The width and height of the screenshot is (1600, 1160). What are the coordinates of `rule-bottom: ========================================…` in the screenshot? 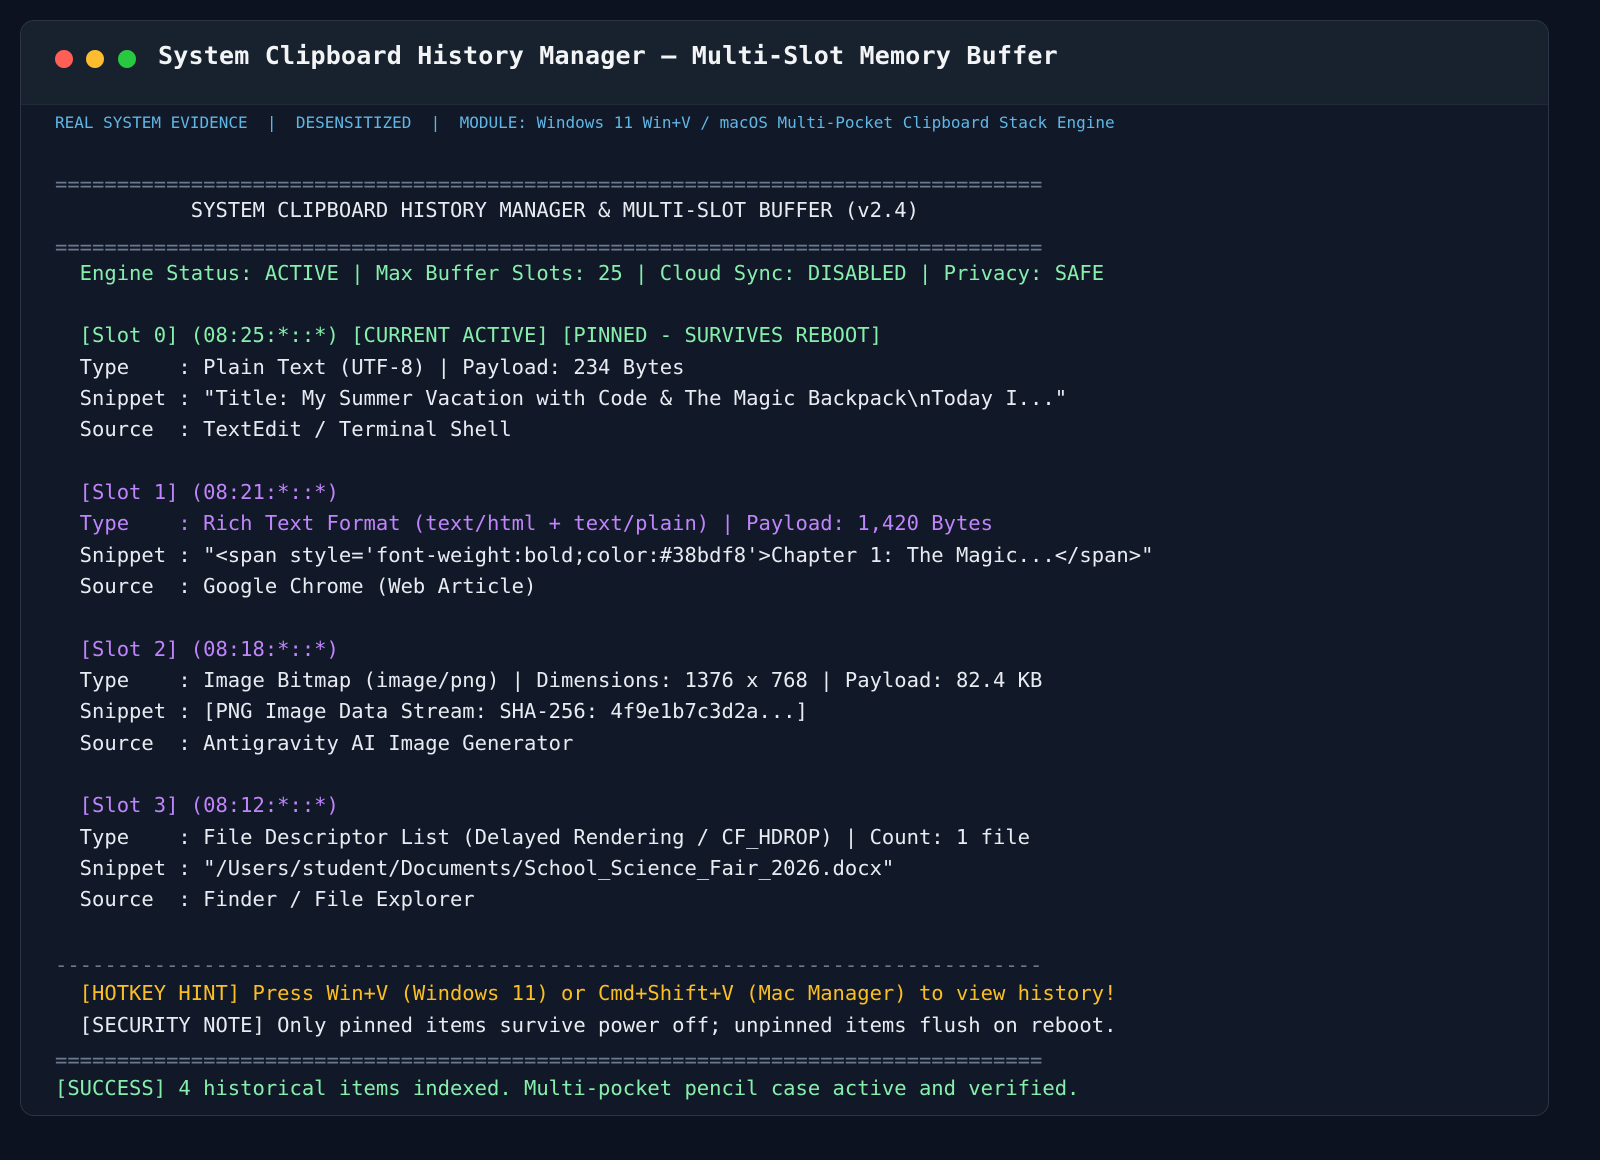 It's located at (549, 1060).